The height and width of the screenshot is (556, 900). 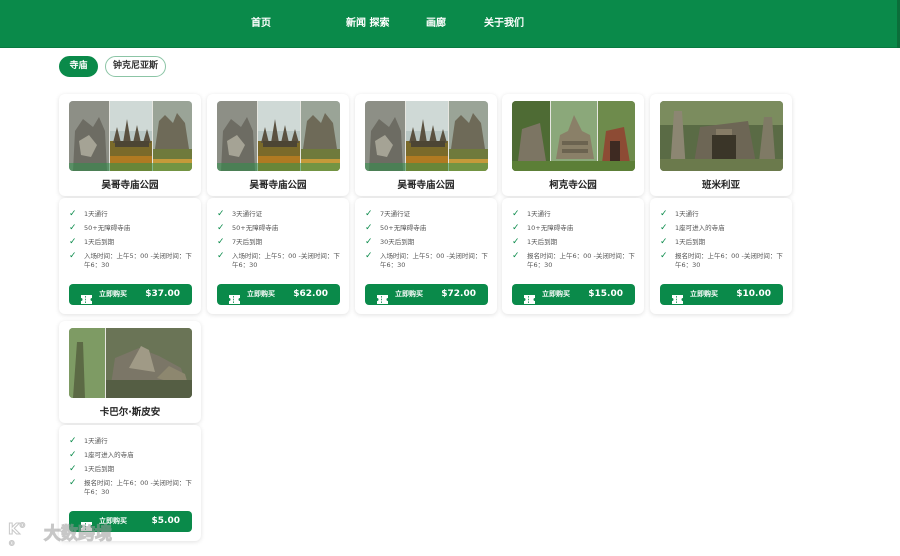 I want to click on feature-item: ✓ 10+无障碍寺庙, so click(x=574, y=228).